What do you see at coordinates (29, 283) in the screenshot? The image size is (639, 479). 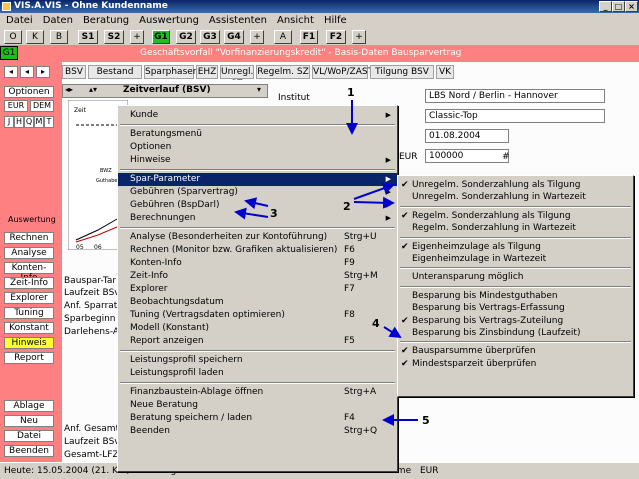 I see `left-button-zeit-info: Zeit-Info` at bounding box center [29, 283].